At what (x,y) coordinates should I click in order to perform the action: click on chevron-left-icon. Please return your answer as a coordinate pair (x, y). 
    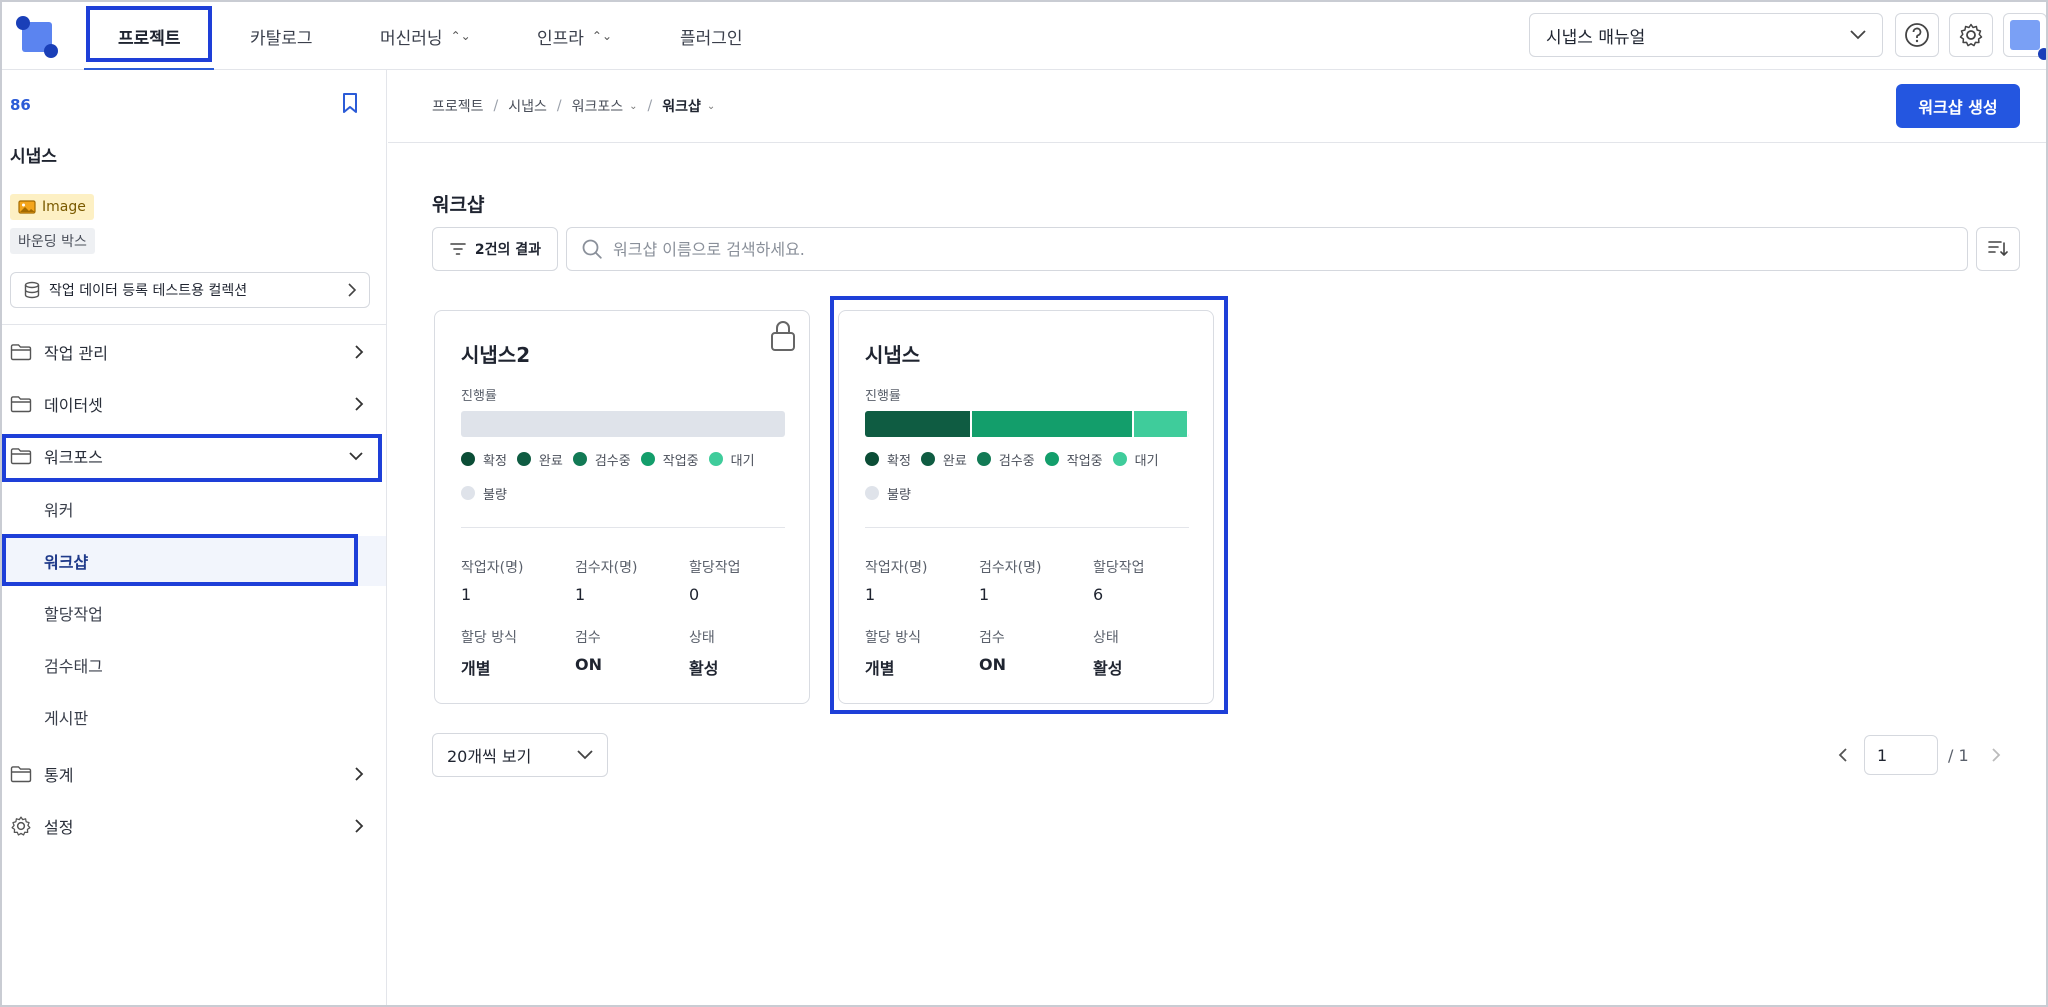
    Looking at the image, I should click on (1843, 755).